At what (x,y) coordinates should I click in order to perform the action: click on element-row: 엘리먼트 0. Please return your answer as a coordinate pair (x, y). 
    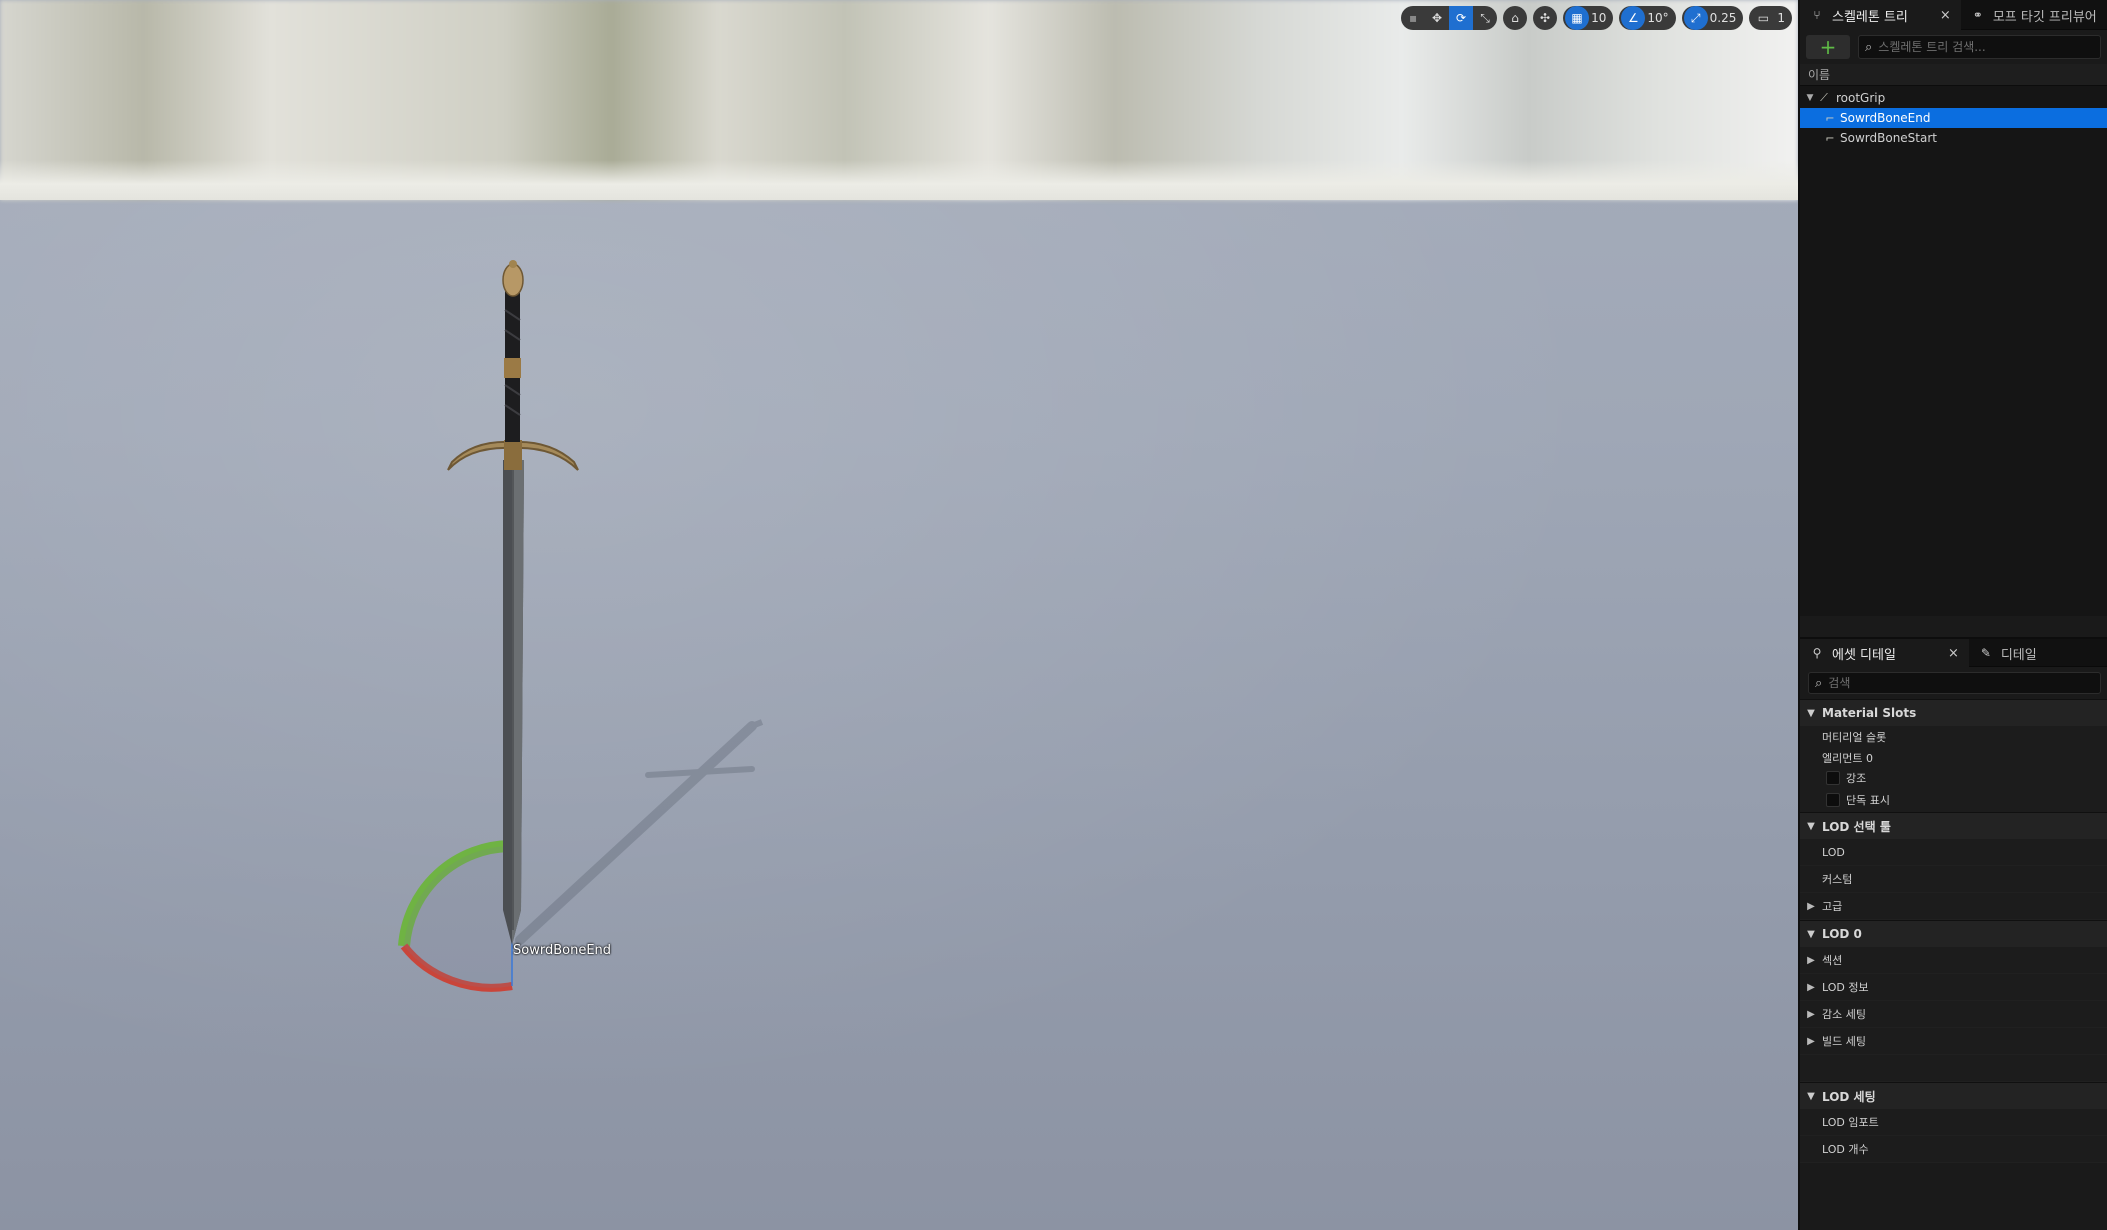
    Looking at the image, I should click on (1953, 758).